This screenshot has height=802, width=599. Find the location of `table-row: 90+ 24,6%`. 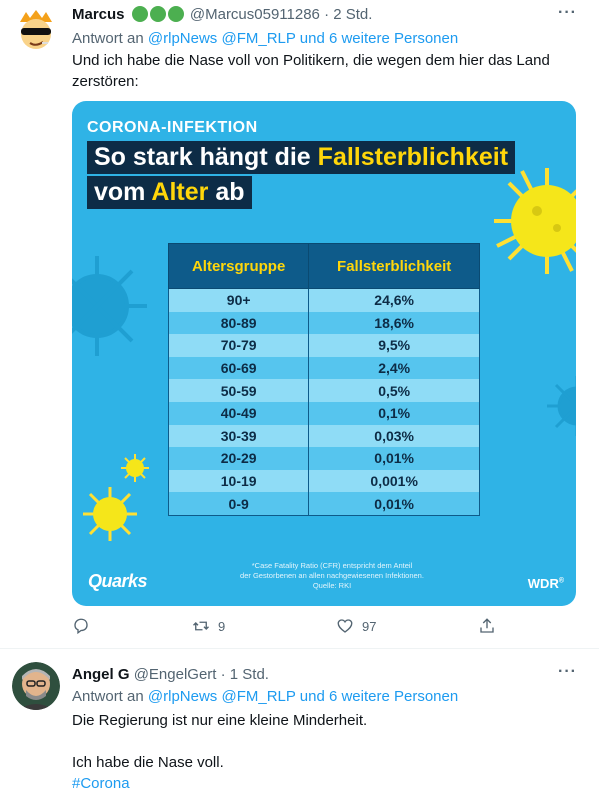

table-row: 90+ 24,6% is located at coordinates (323, 300).